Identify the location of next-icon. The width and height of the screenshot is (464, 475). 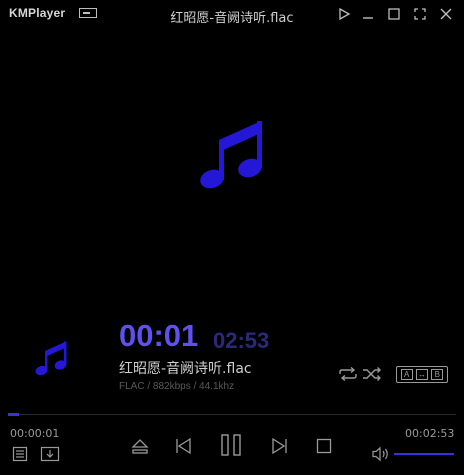
(280, 446).